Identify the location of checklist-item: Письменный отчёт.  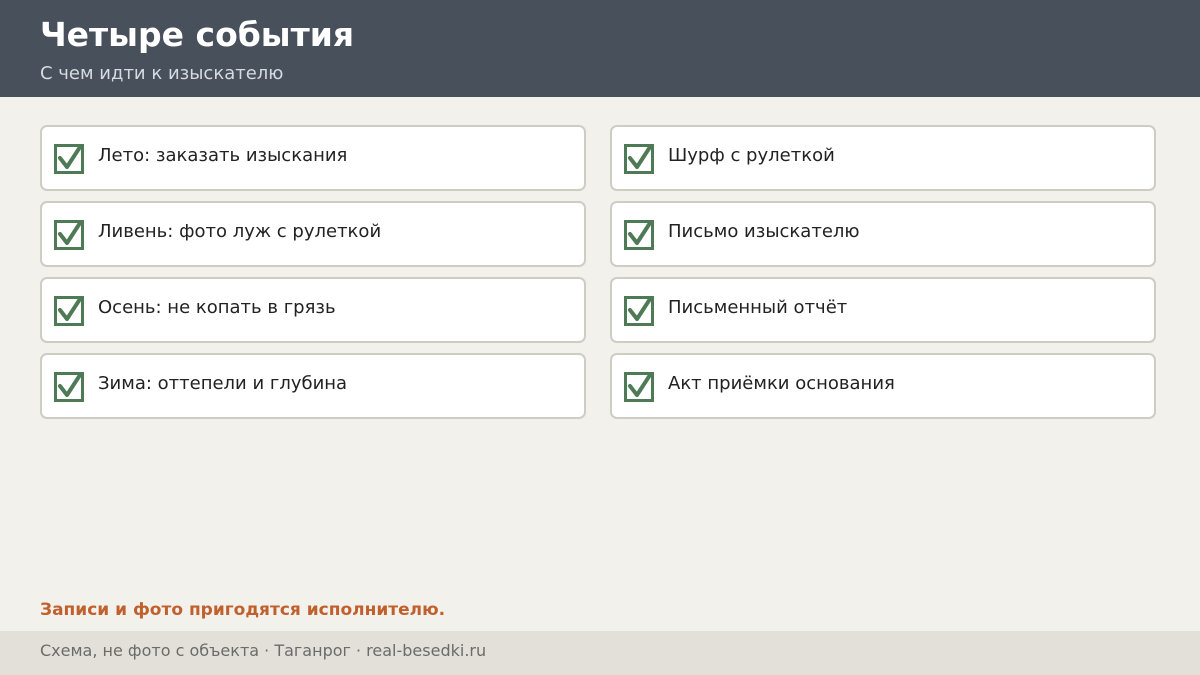
(883, 310).